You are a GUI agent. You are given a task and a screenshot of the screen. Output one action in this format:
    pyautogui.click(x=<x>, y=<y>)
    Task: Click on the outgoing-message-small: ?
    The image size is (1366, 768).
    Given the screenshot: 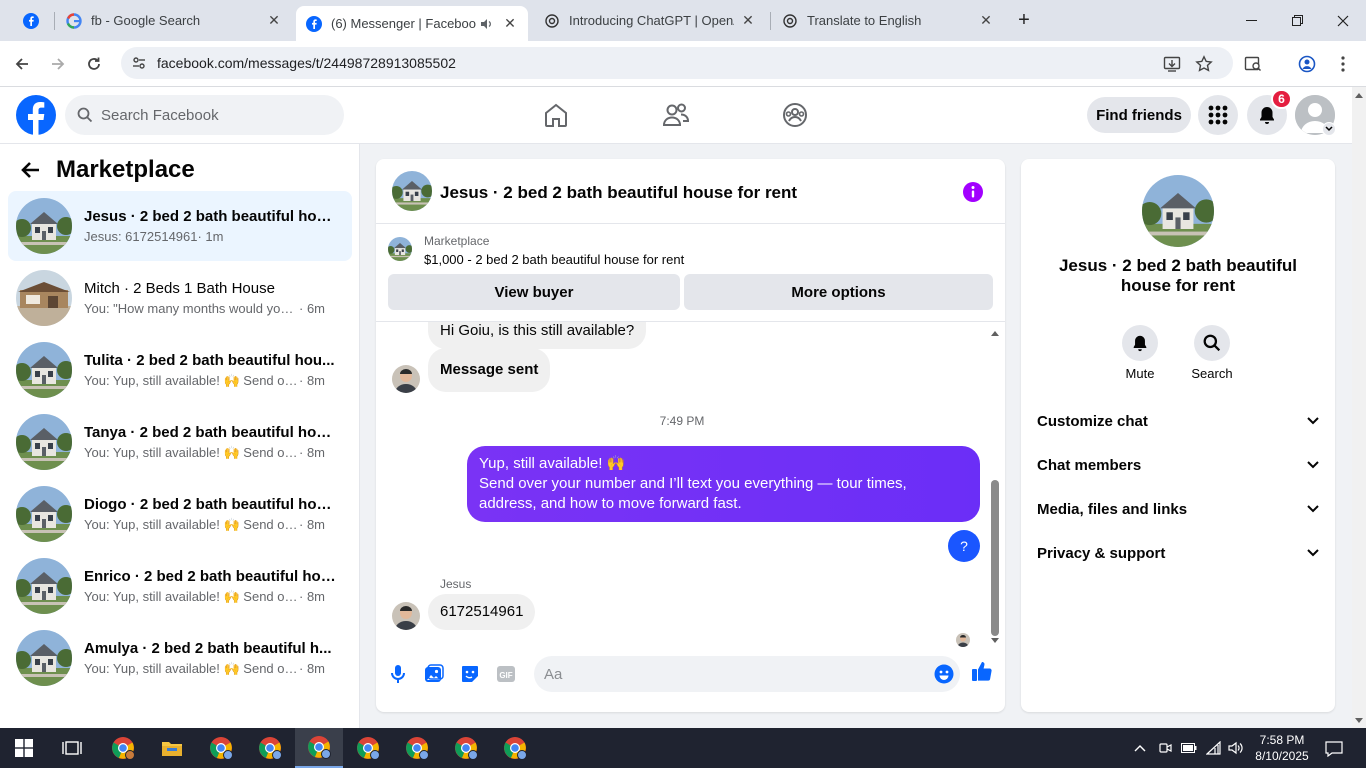 What is the action you would take?
    pyautogui.click(x=964, y=546)
    